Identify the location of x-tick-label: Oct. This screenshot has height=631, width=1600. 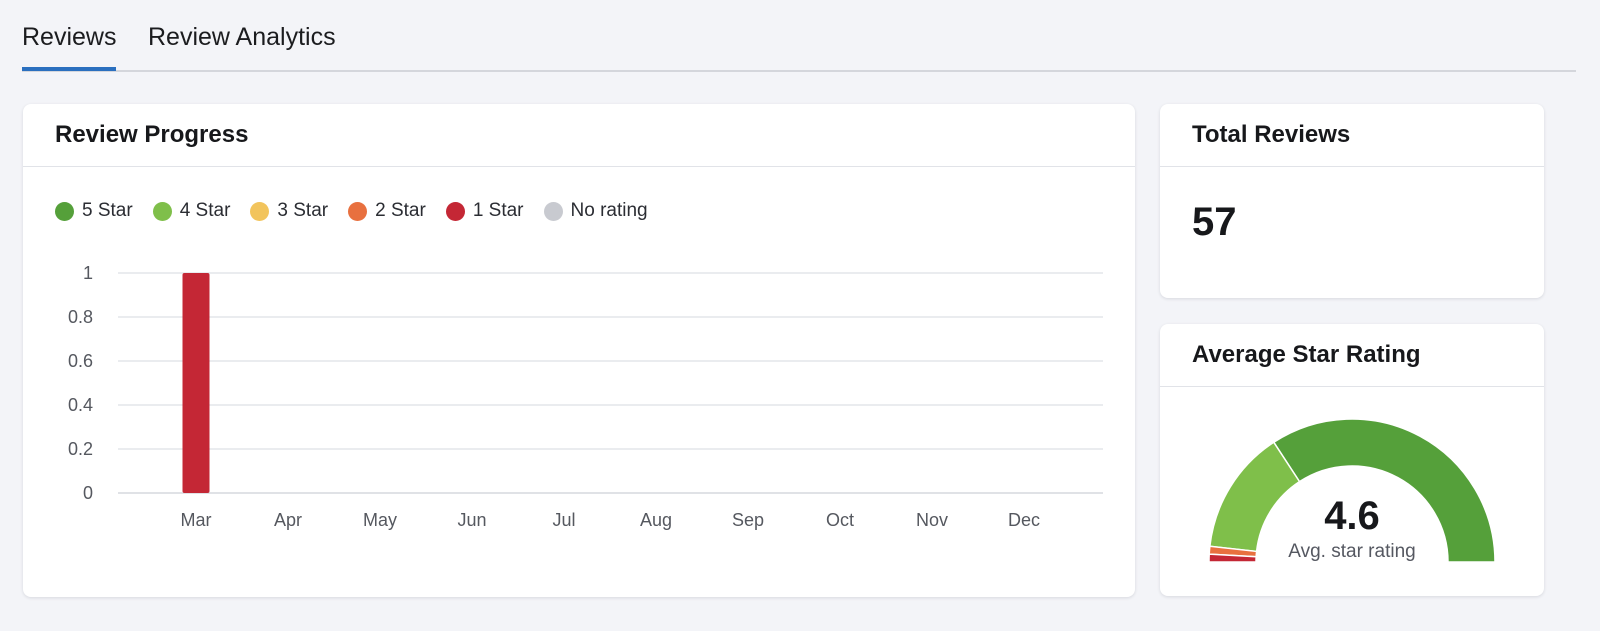
(840, 520).